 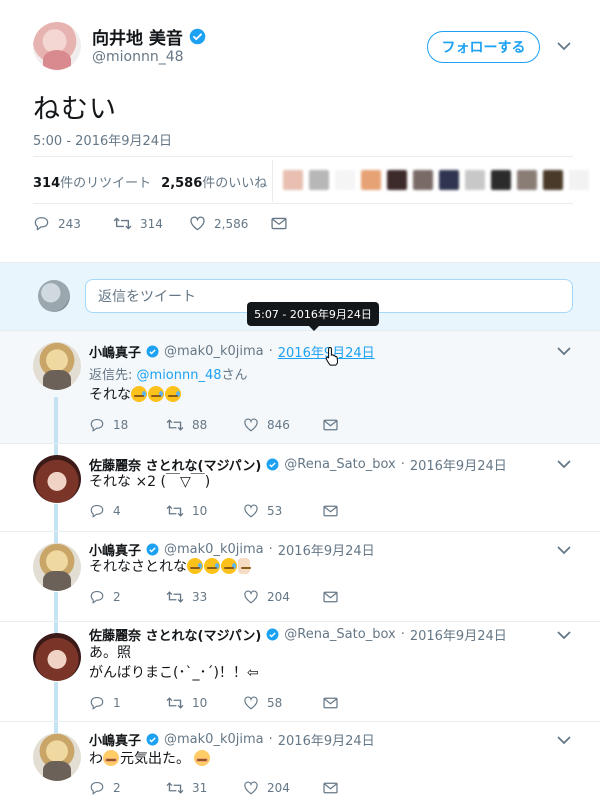 I want to click on retweet-action: 31, so click(x=204, y=788).